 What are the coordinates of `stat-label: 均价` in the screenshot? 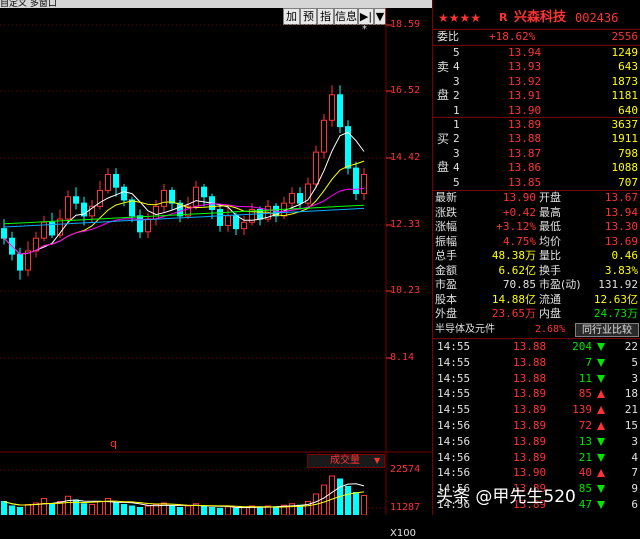 It's located at (550, 241).